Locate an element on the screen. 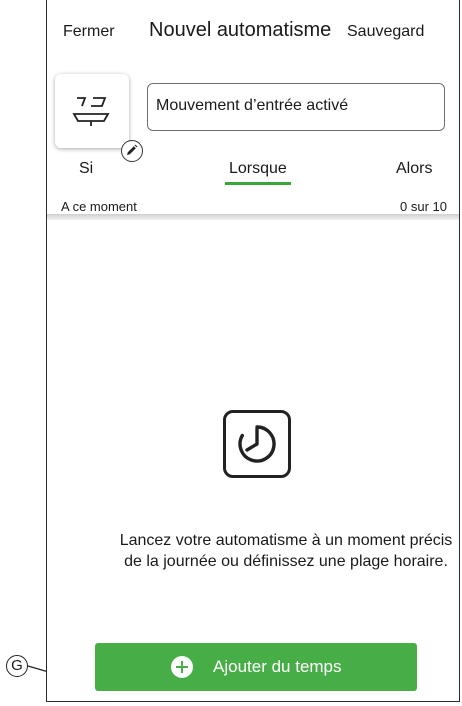  header-bar: Fermer Nouvel automatisme Sauvegard is located at coordinates (253, 30).